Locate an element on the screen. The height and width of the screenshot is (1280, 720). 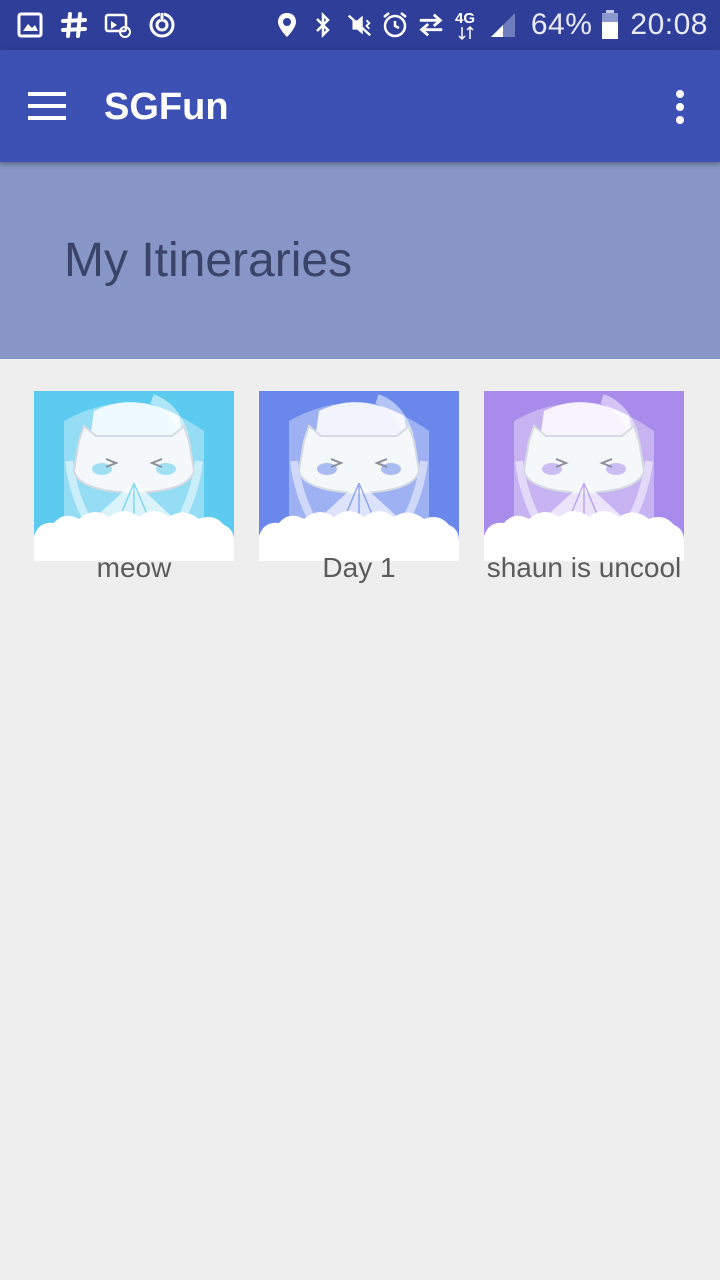
slack-icon is located at coordinates (74, 25).